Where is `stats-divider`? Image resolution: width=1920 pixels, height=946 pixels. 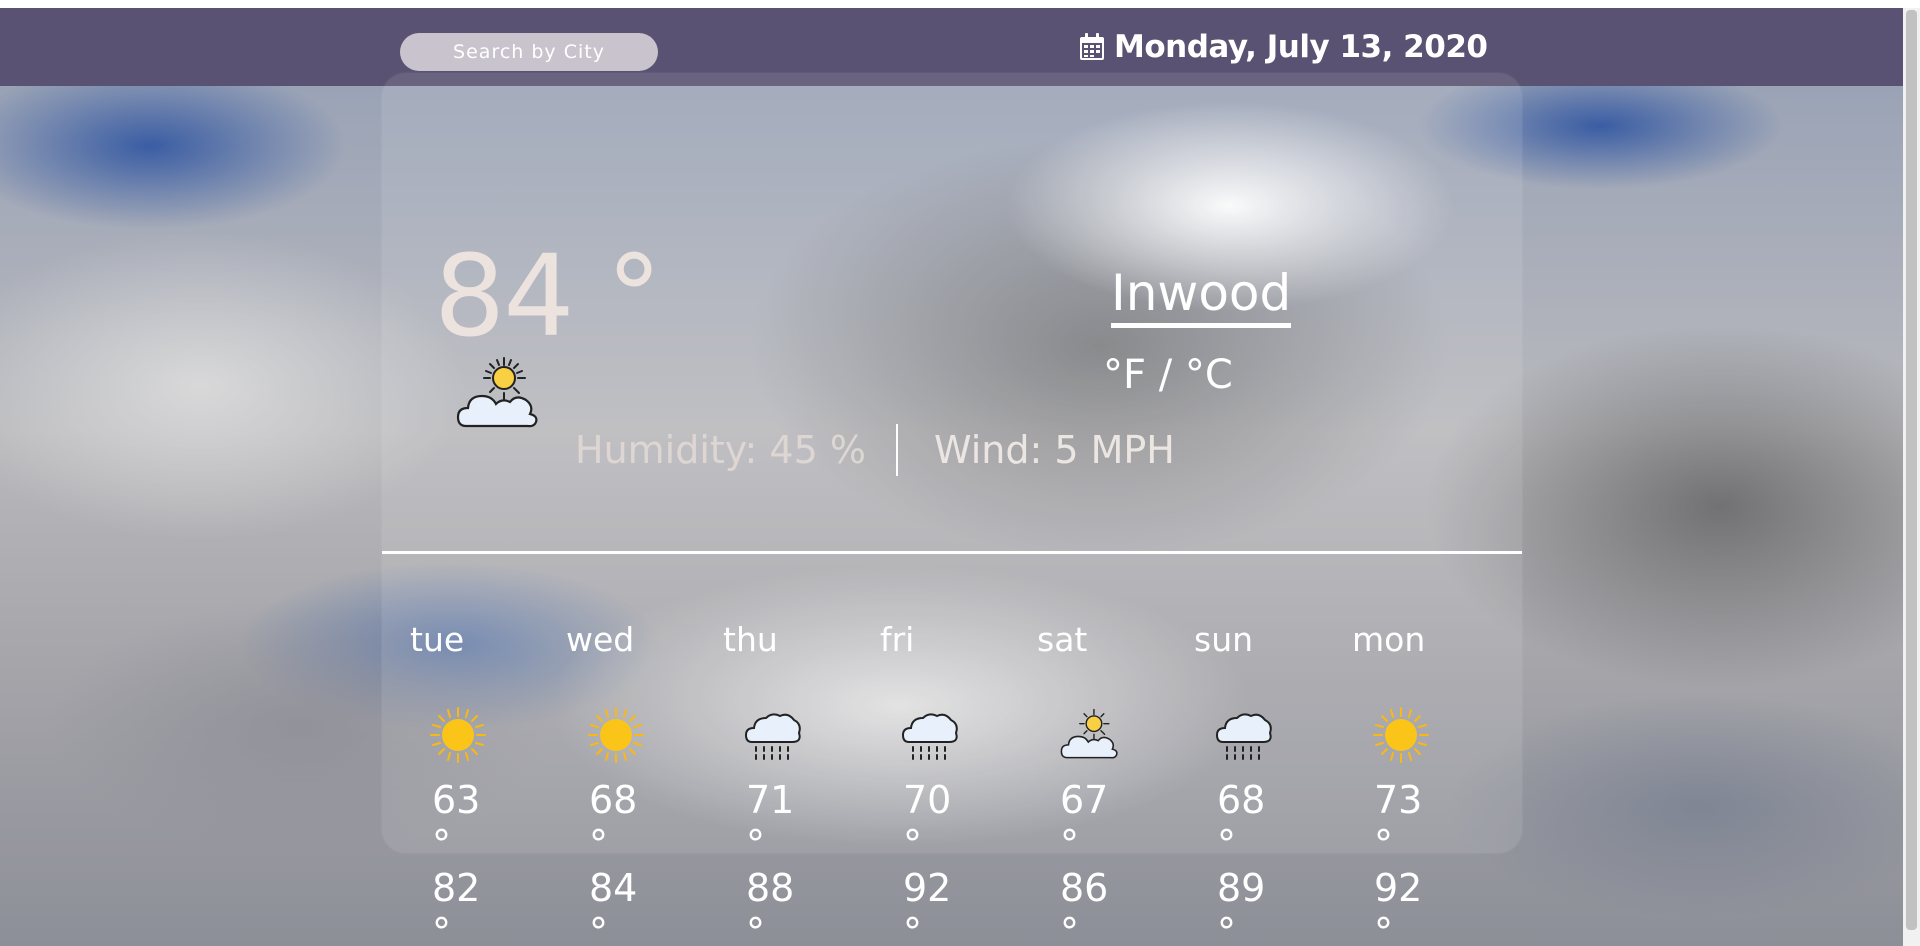
stats-divider is located at coordinates (896, 450).